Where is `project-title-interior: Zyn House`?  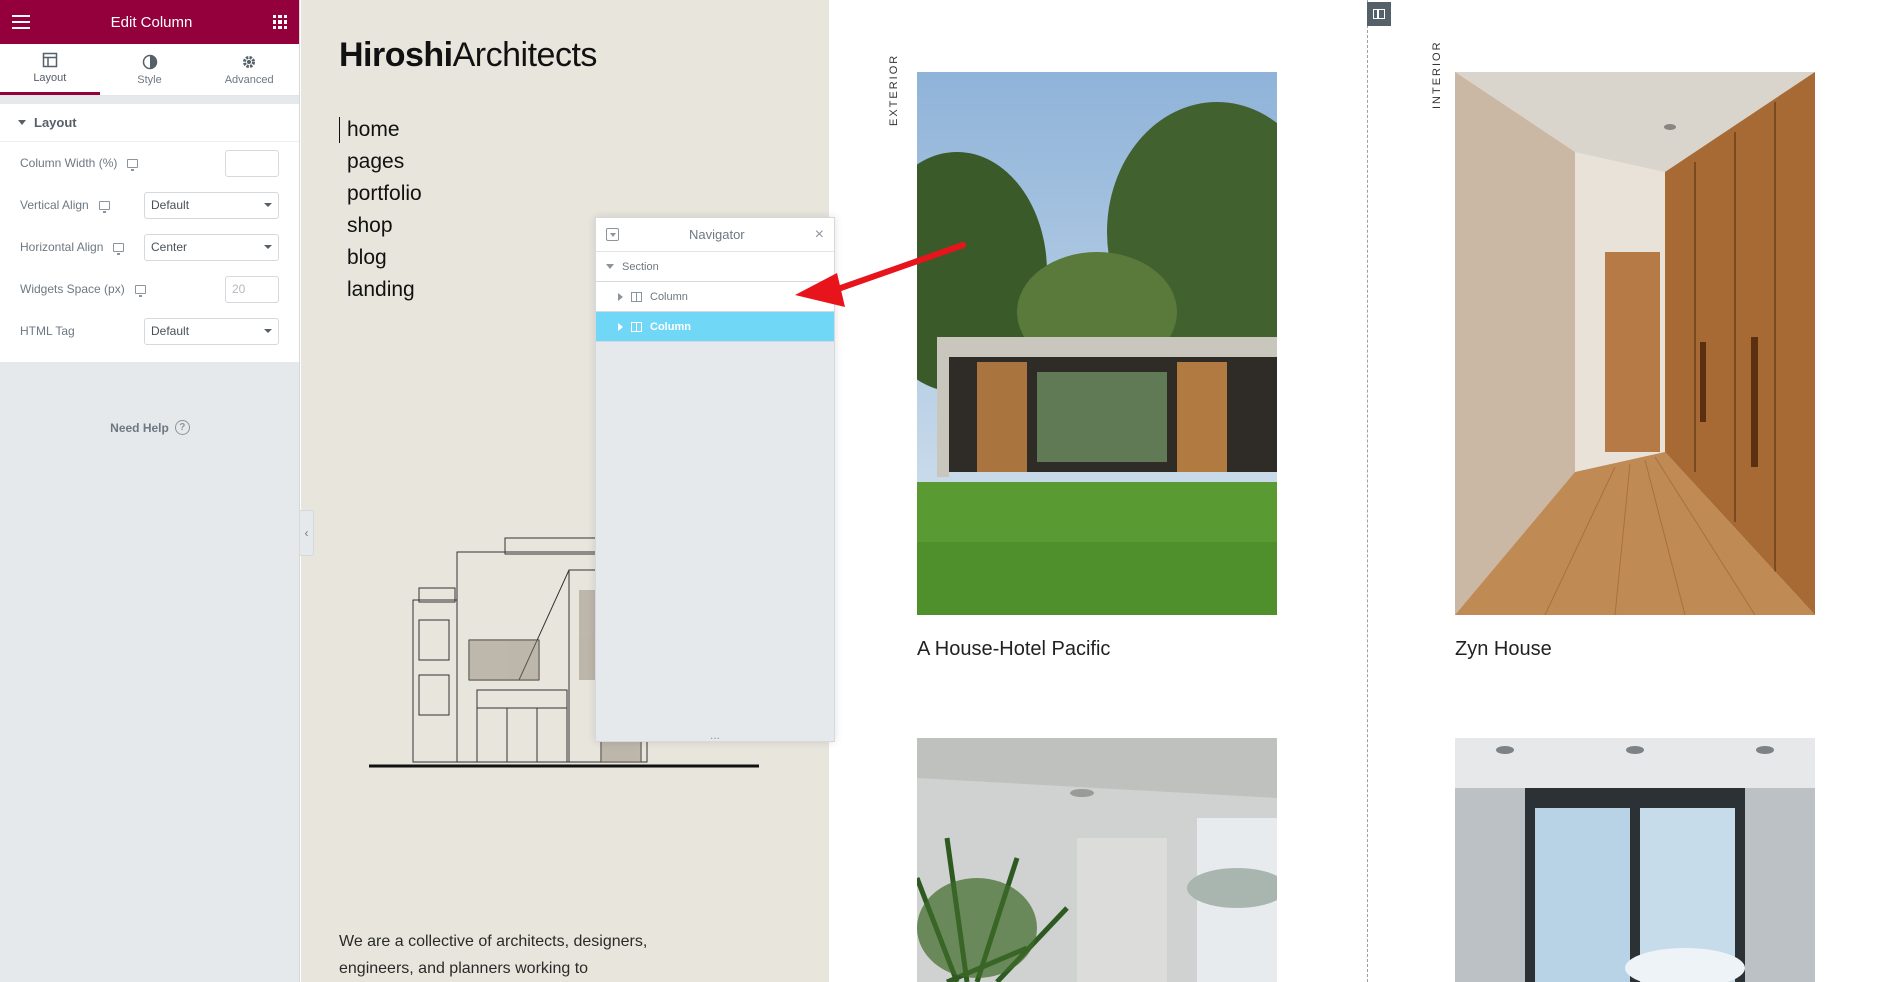 project-title-interior: Zyn House is located at coordinates (1503, 649).